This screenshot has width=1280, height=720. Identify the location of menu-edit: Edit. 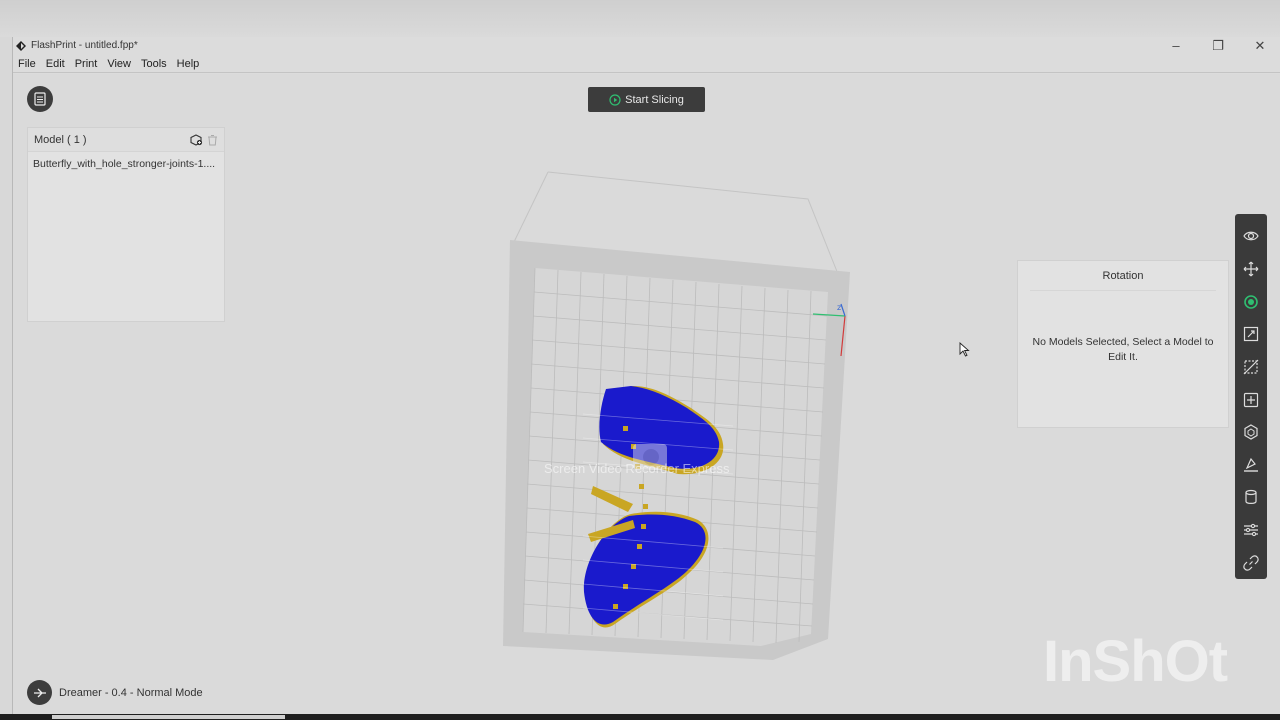
(55, 64).